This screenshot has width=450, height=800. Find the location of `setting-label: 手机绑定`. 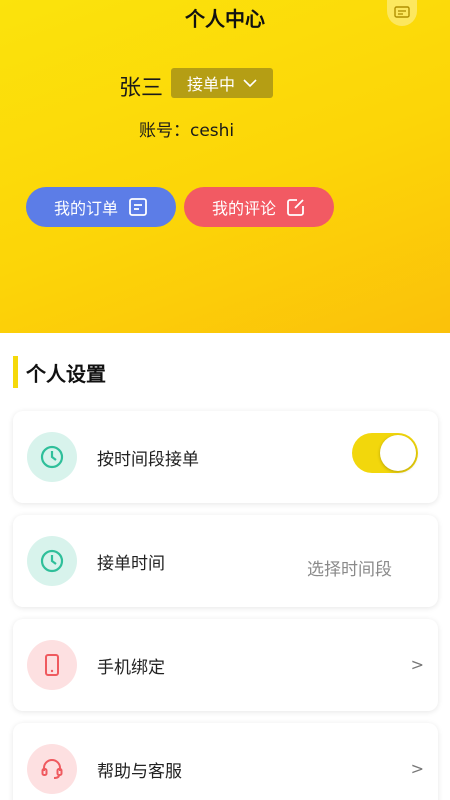

setting-label: 手机绑定 is located at coordinates (131, 668).